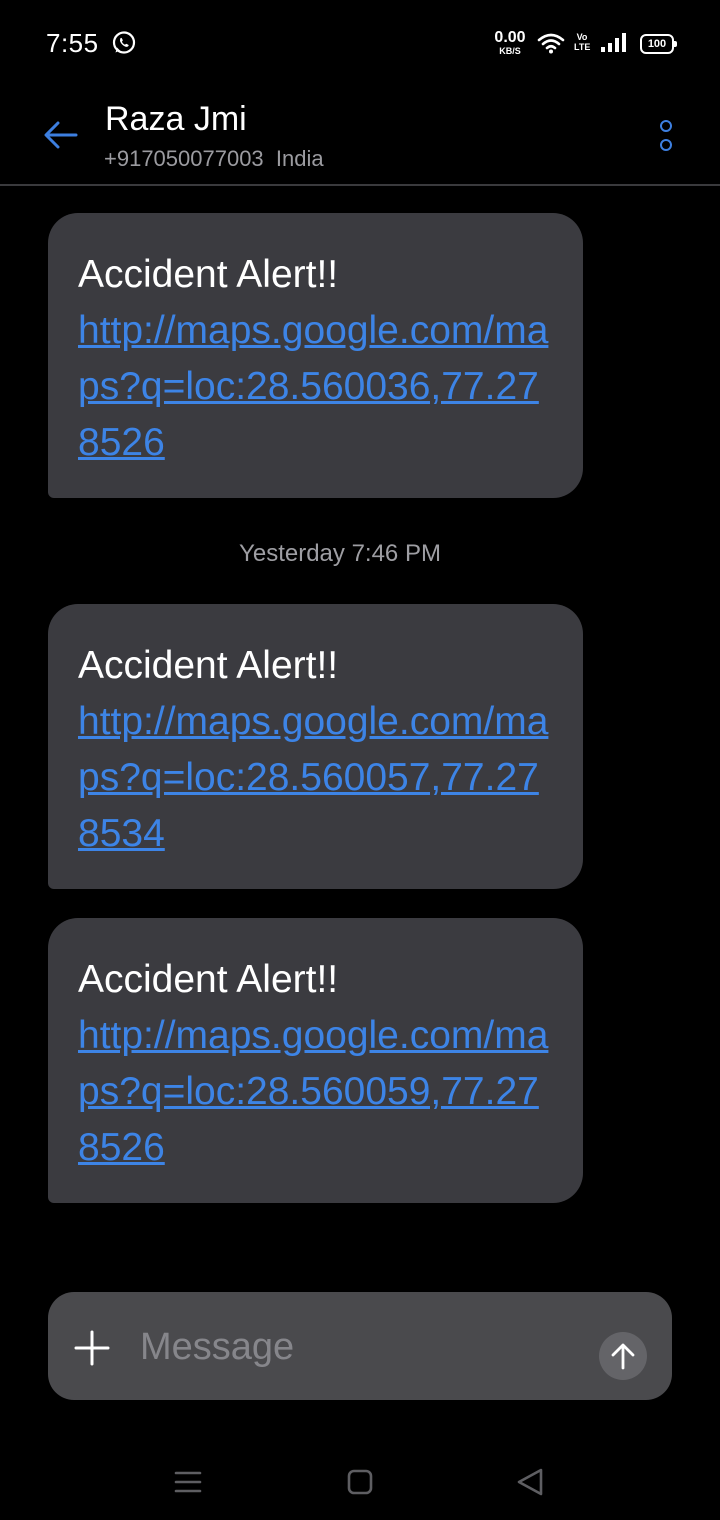 The width and height of the screenshot is (720, 1520). I want to click on timestamp: Yesterday 7:46 PM, so click(340, 553).